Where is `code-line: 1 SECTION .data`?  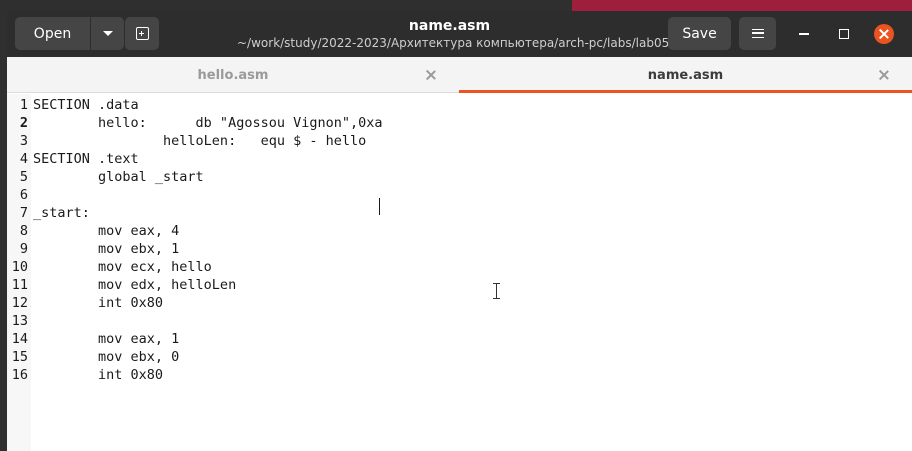
code-line: 1 SECTION .data is located at coordinates (459, 105).